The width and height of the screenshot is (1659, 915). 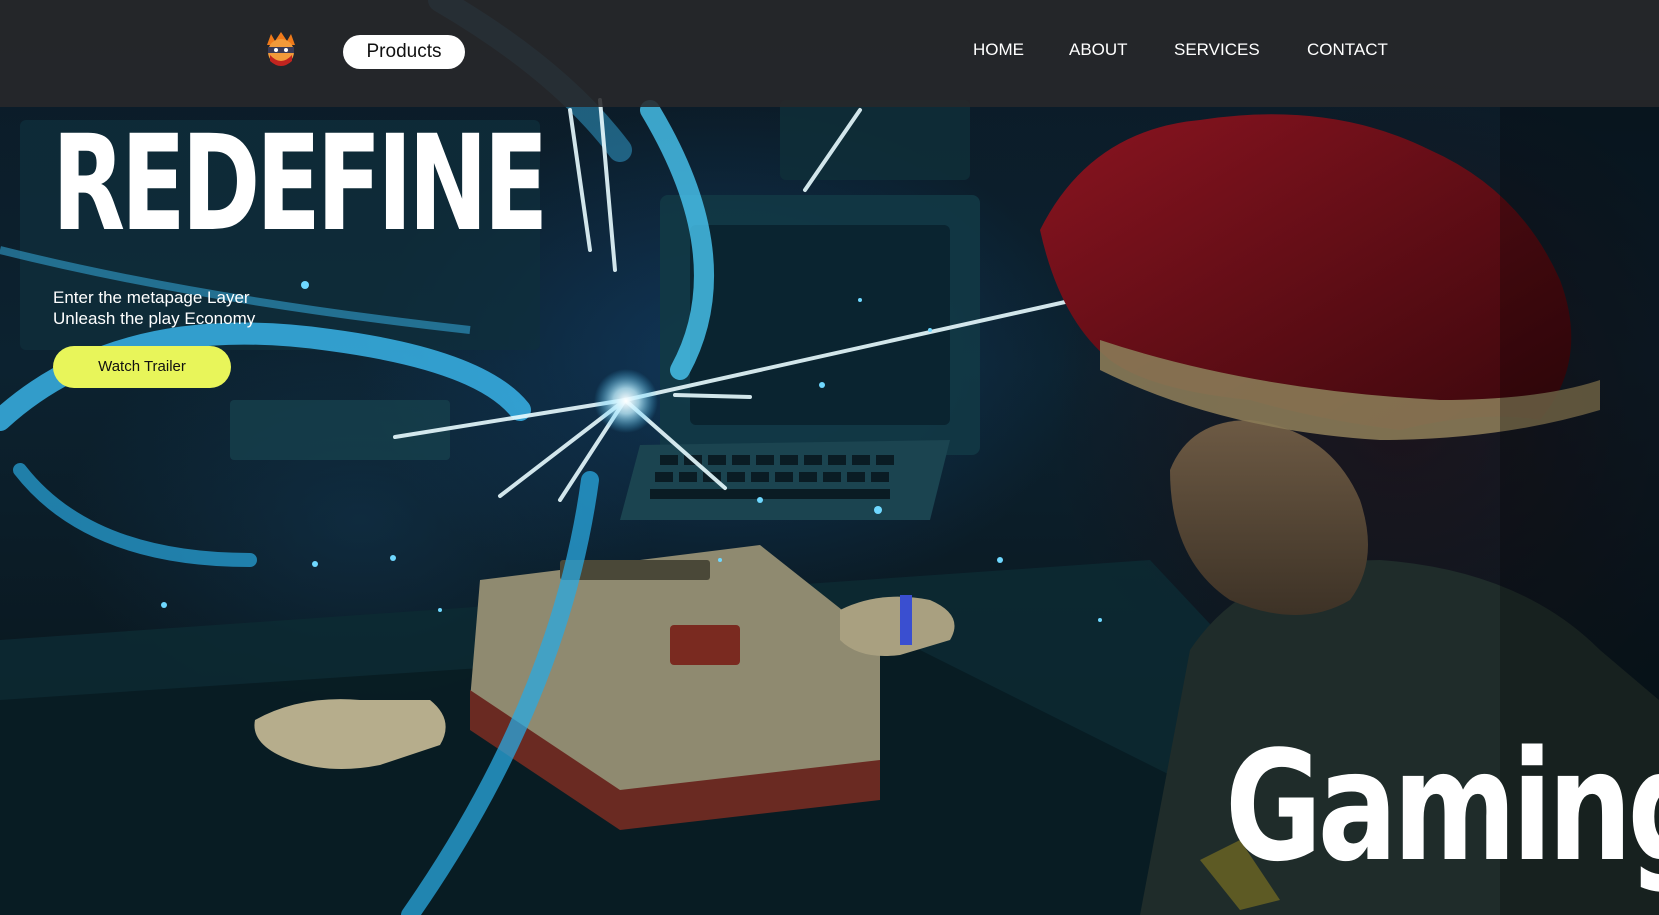 I want to click on top-navbar: Products HOME ABOUT SERVICES CONTACT, so click(x=829, y=53).